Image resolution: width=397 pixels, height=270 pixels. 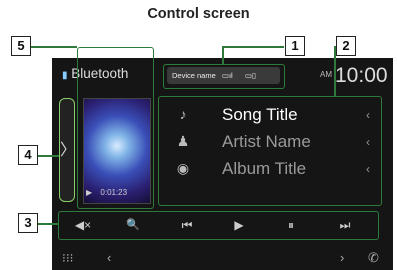 What do you see at coordinates (224, 76) in the screenshot?
I see `callout-1-frame` at bounding box center [224, 76].